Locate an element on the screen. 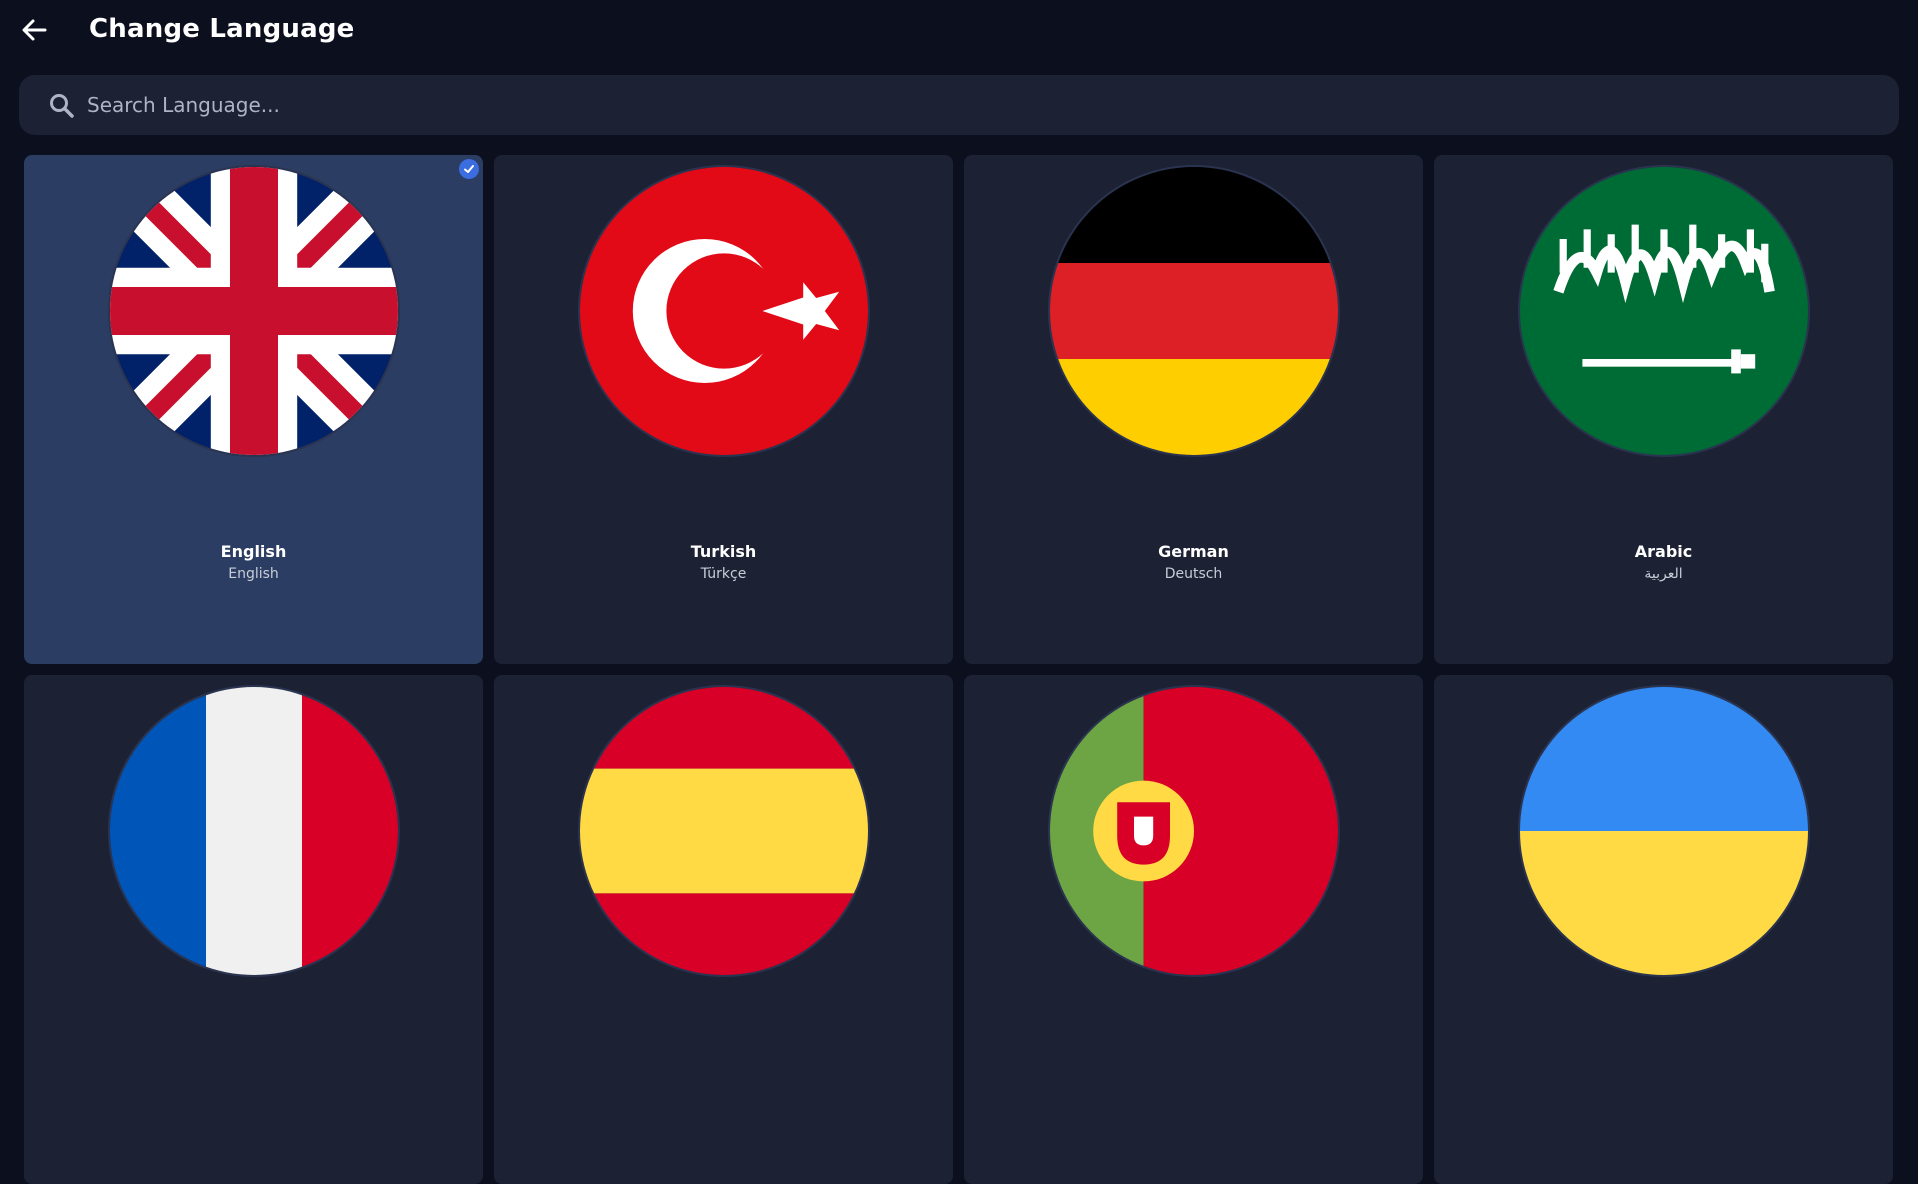 Image resolution: width=1918 pixels, height=1184 pixels. language-card-ukrainian is located at coordinates (1663, 929).